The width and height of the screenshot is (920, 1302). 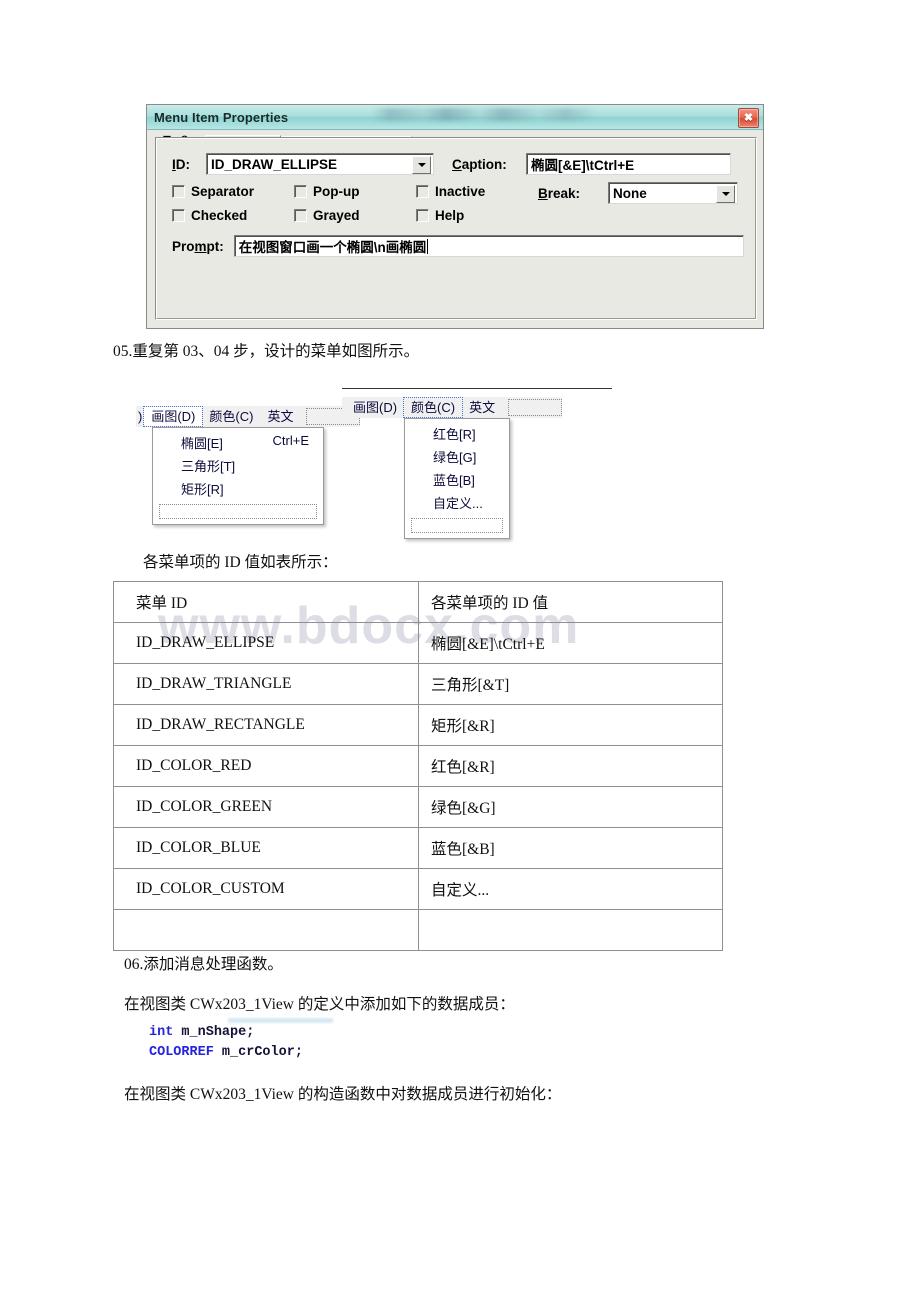 I want to click on chevron-down-icon, so click(x=421, y=165).